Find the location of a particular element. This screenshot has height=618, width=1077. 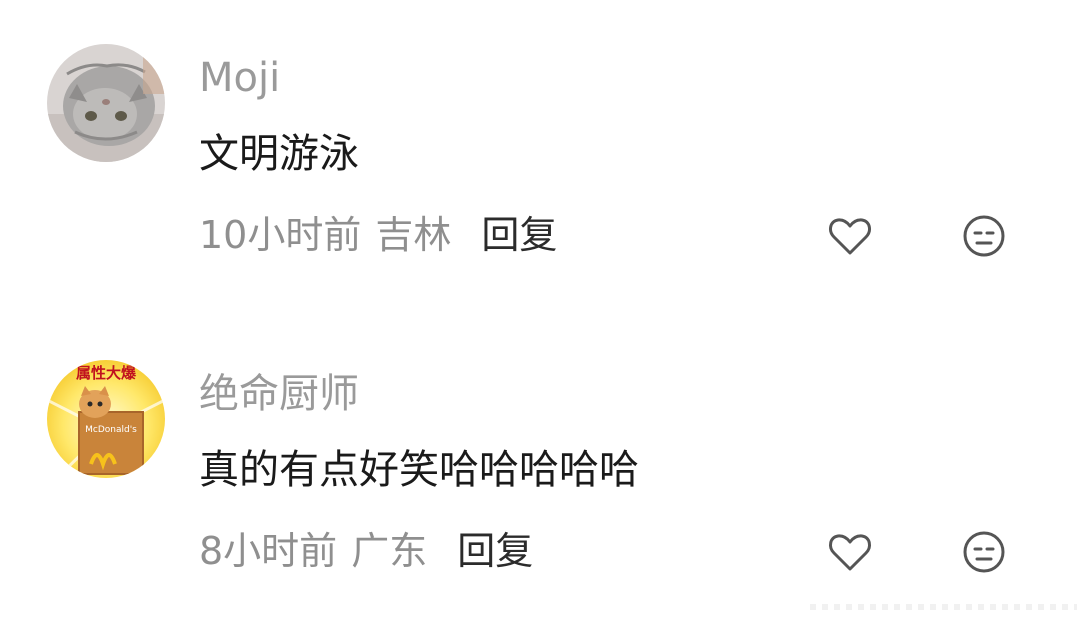

comment-meta: 10小时前 吉林 回复 is located at coordinates (378, 235).